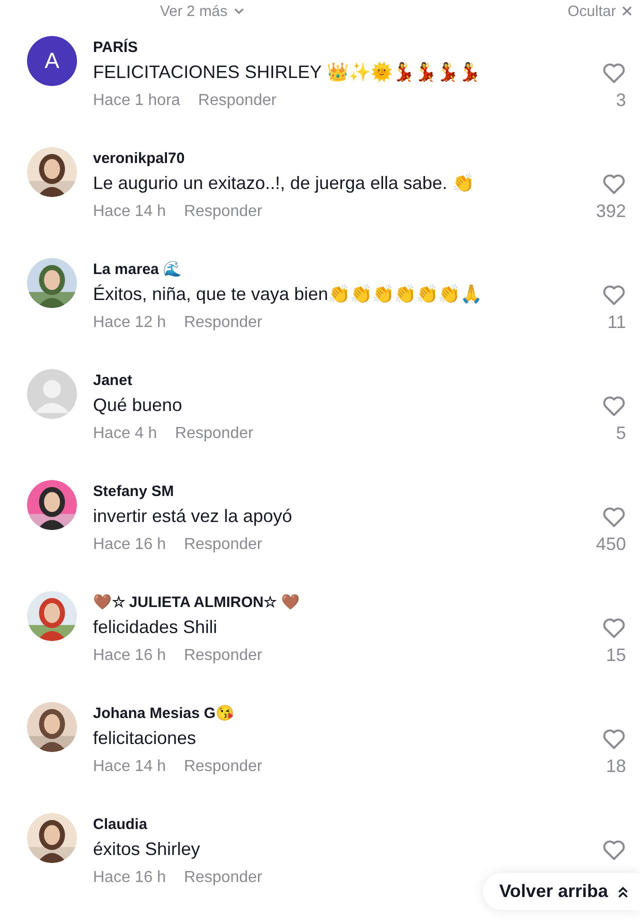  I want to click on comment-text: invertir está vez la apoyó, so click(193, 516).